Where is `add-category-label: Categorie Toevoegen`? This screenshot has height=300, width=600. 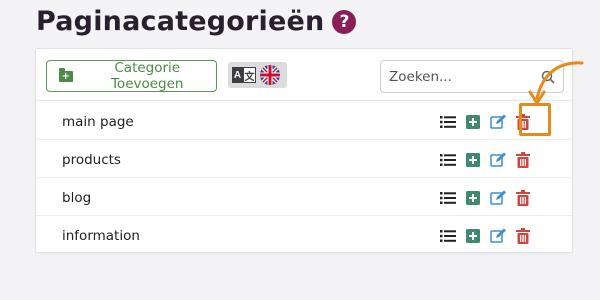 add-category-label: Categorie Toevoegen is located at coordinates (147, 76).